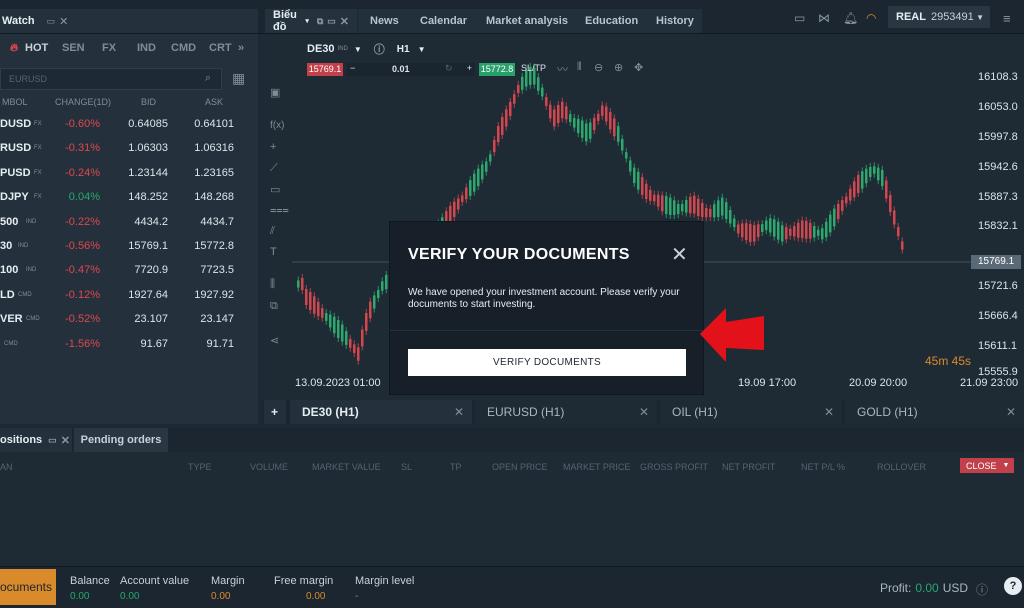  I want to click on zoom-out-icon: ⊖, so click(598, 67).